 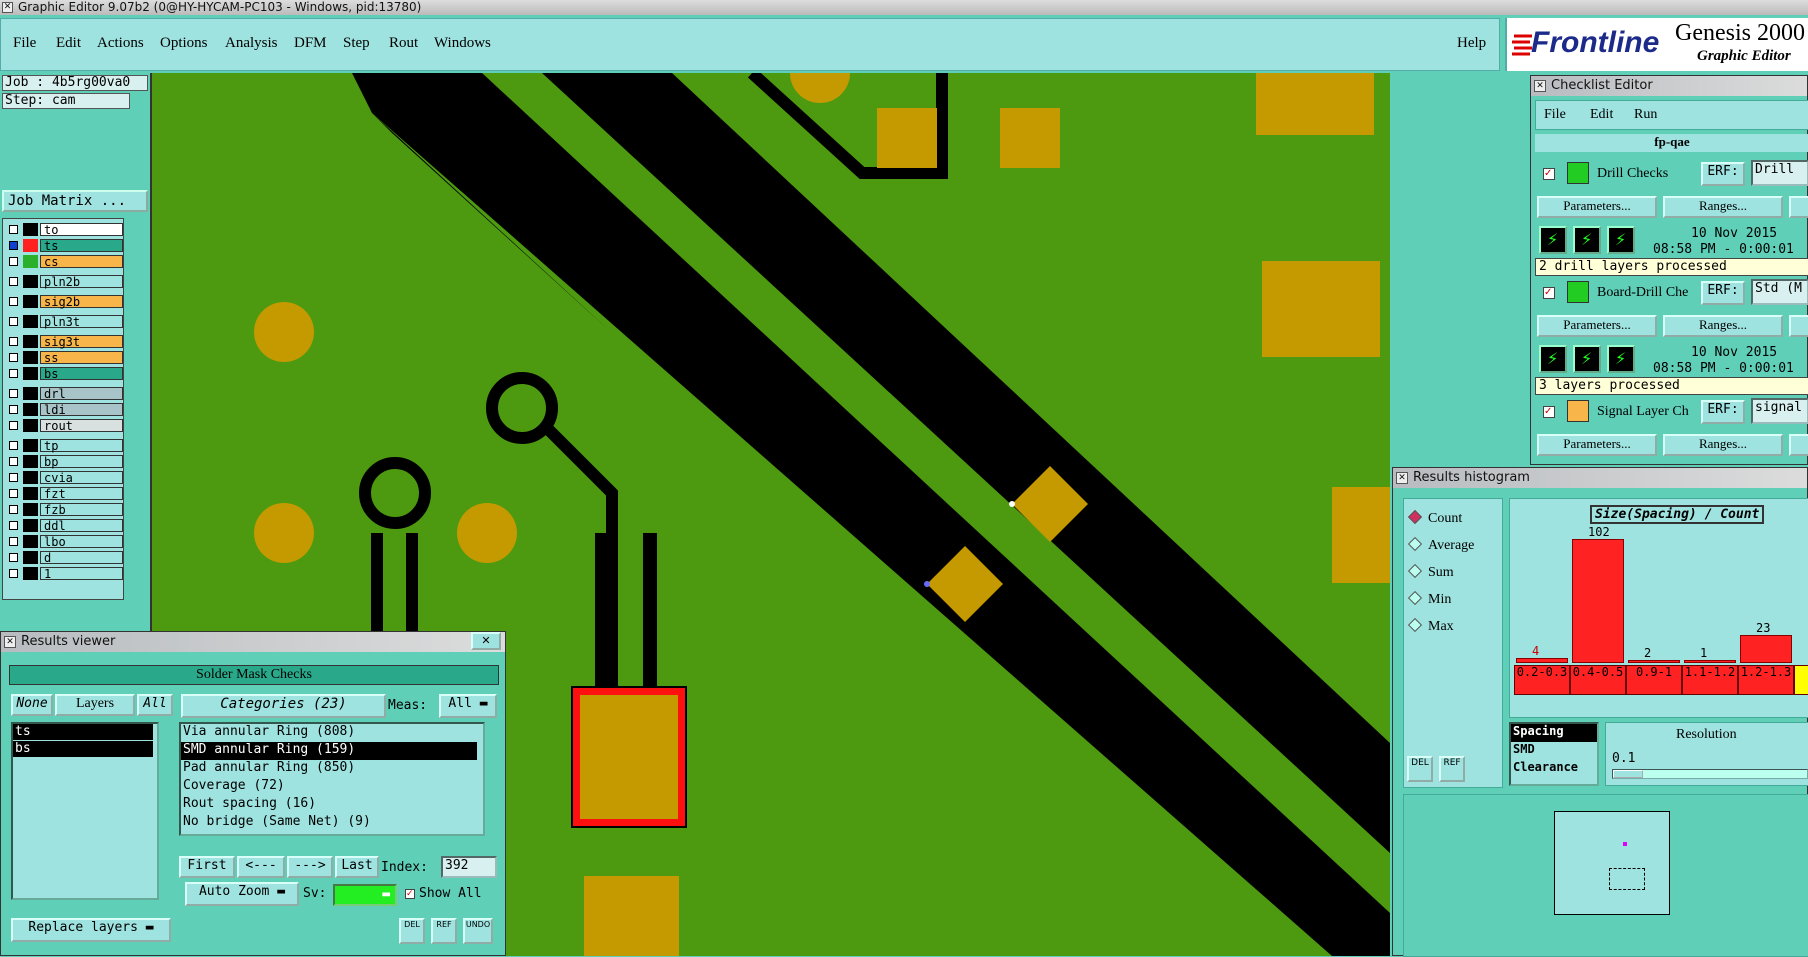 What do you see at coordinates (64, 477) in the screenshot?
I see `layer-row-cvia: cvia` at bounding box center [64, 477].